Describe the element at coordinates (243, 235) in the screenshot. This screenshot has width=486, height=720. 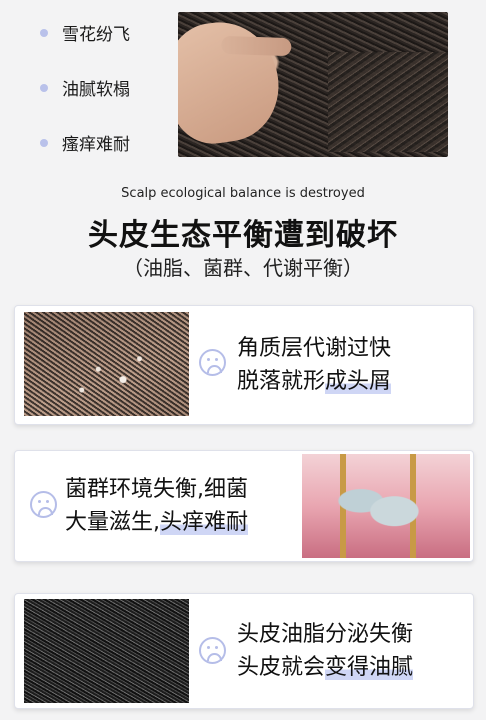
I see `page-title: 头皮生态平衡遭到破坏` at that location.